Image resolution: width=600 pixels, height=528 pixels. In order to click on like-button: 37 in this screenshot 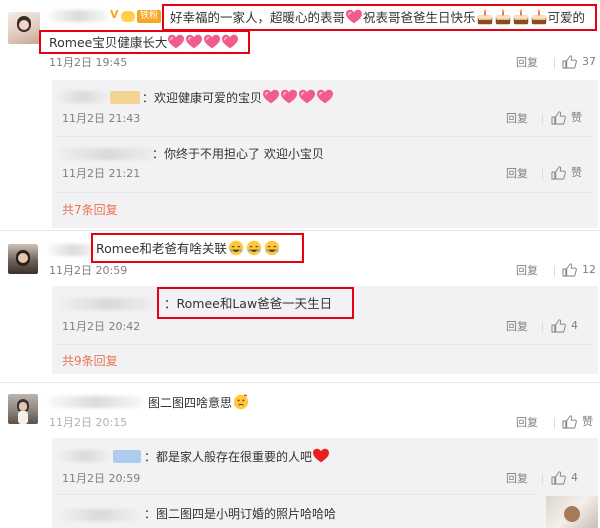, I will do `click(579, 62)`.